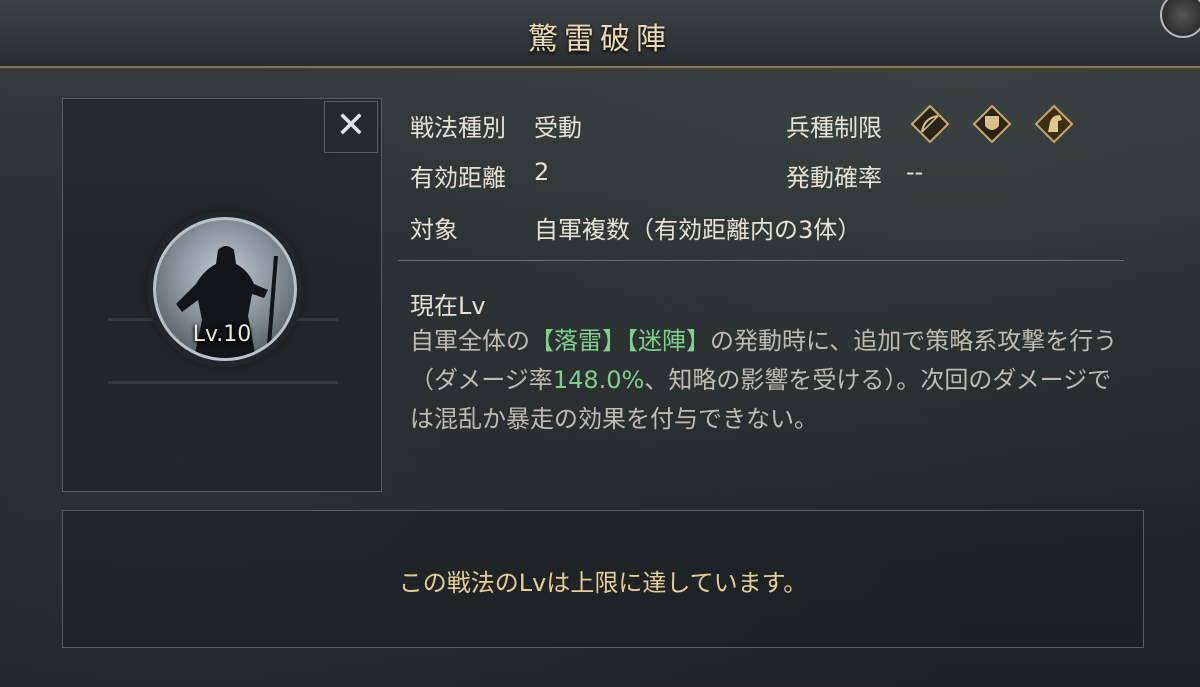 This screenshot has height=687, width=1200. Describe the element at coordinates (222, 334) in the screenshot. I see `level-label: Lv.10` at that location.